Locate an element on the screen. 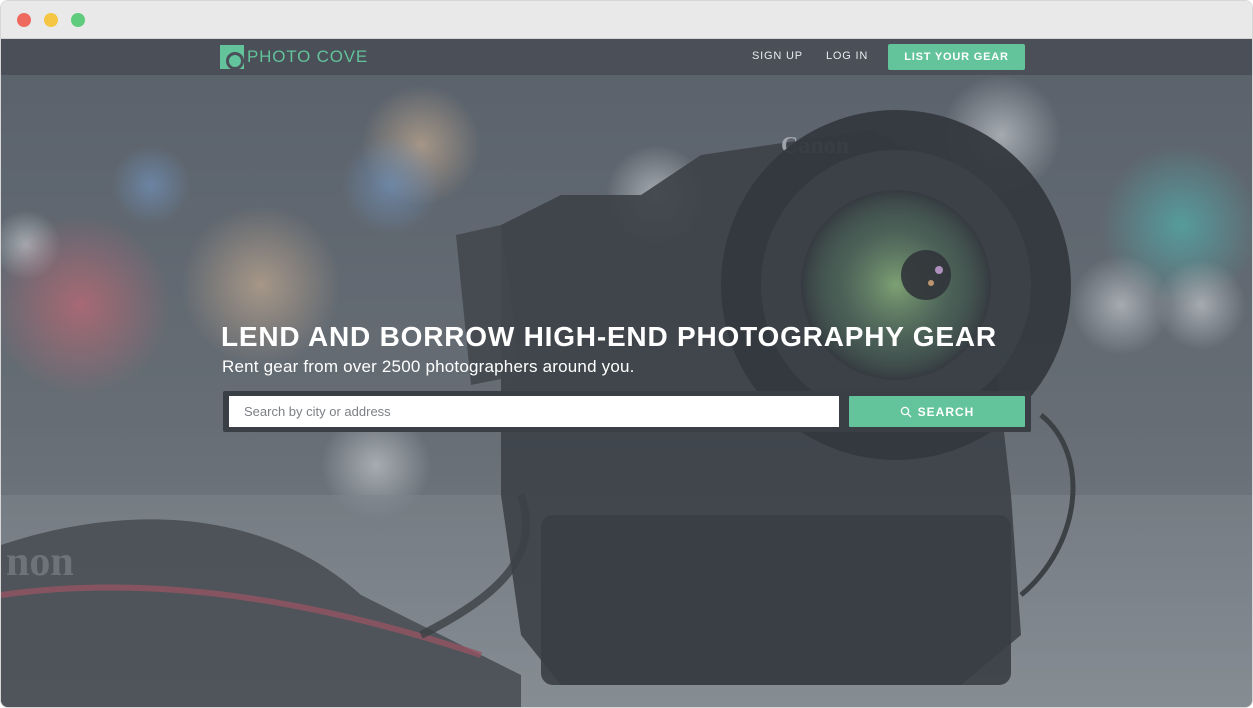 This screenshot has width=1253, height=708. search-icon is located at coordinates (906, 411).